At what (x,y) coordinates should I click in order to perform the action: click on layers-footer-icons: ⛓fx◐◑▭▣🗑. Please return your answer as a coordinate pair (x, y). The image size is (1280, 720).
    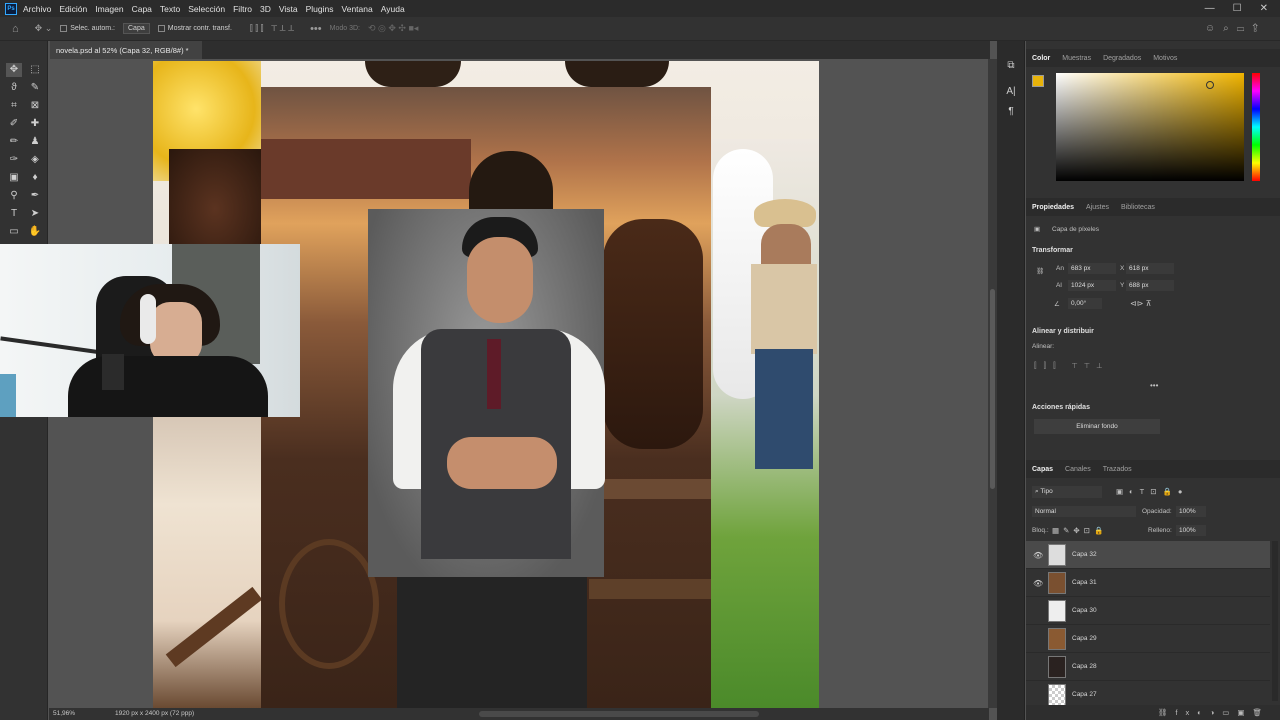
    Looking at the image, I should click on (1153, 712).